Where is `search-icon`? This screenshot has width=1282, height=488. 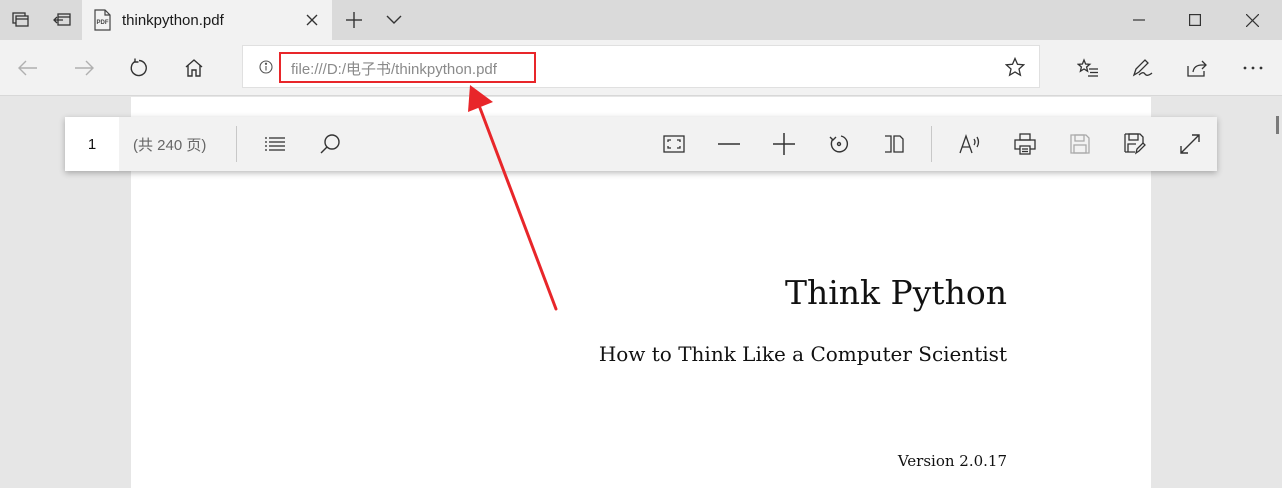 search-icon is located at coordinates (330, 144).